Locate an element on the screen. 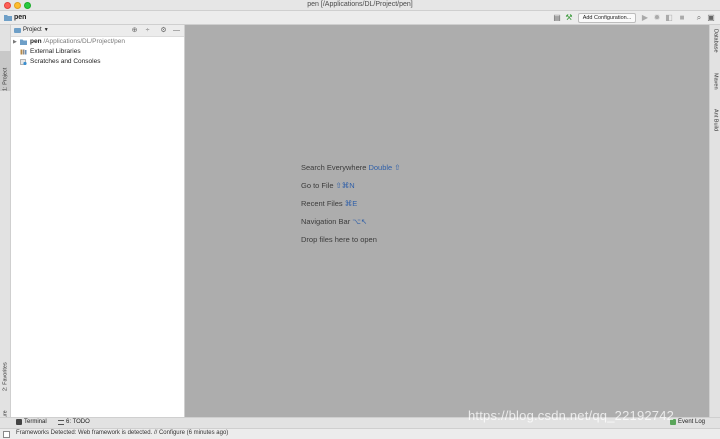 The height and width of the screenshot is (439, 720). coverage-icon: ◧ is located at coordinates (669, 18).